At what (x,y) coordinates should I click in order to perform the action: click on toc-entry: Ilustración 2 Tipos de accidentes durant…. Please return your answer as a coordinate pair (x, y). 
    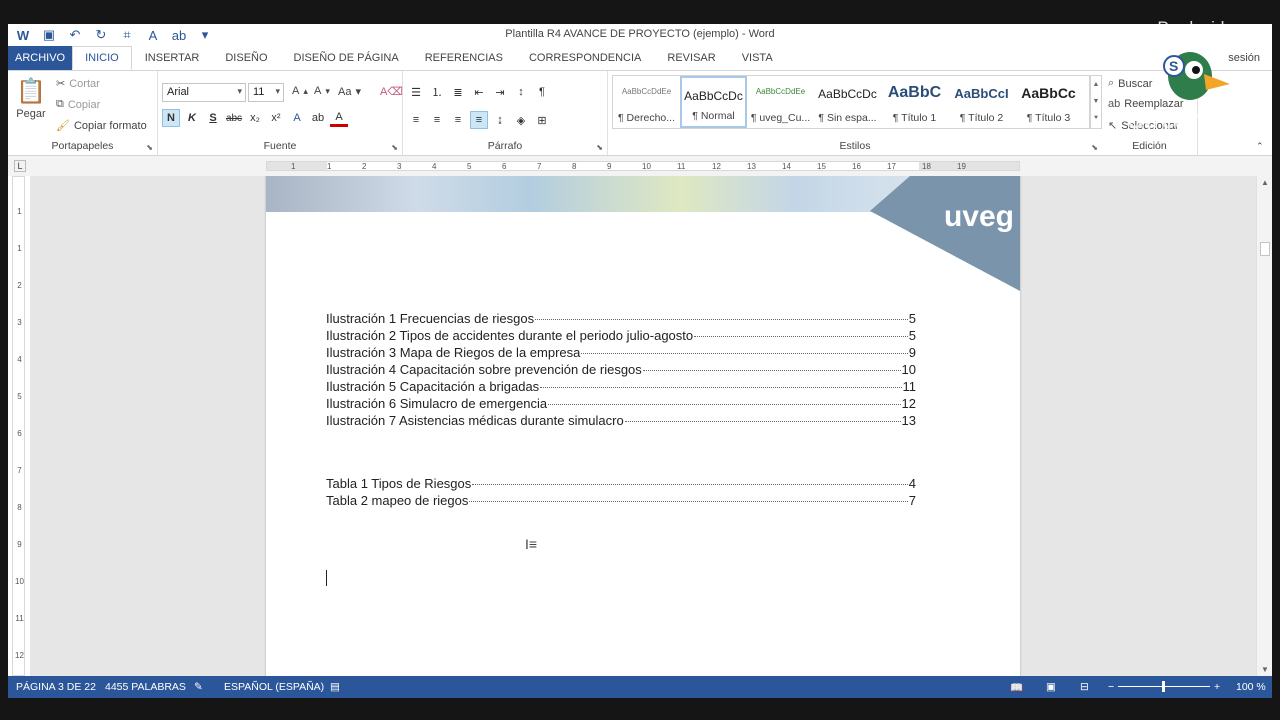
    Looking at the image, I should click on (621, 335).